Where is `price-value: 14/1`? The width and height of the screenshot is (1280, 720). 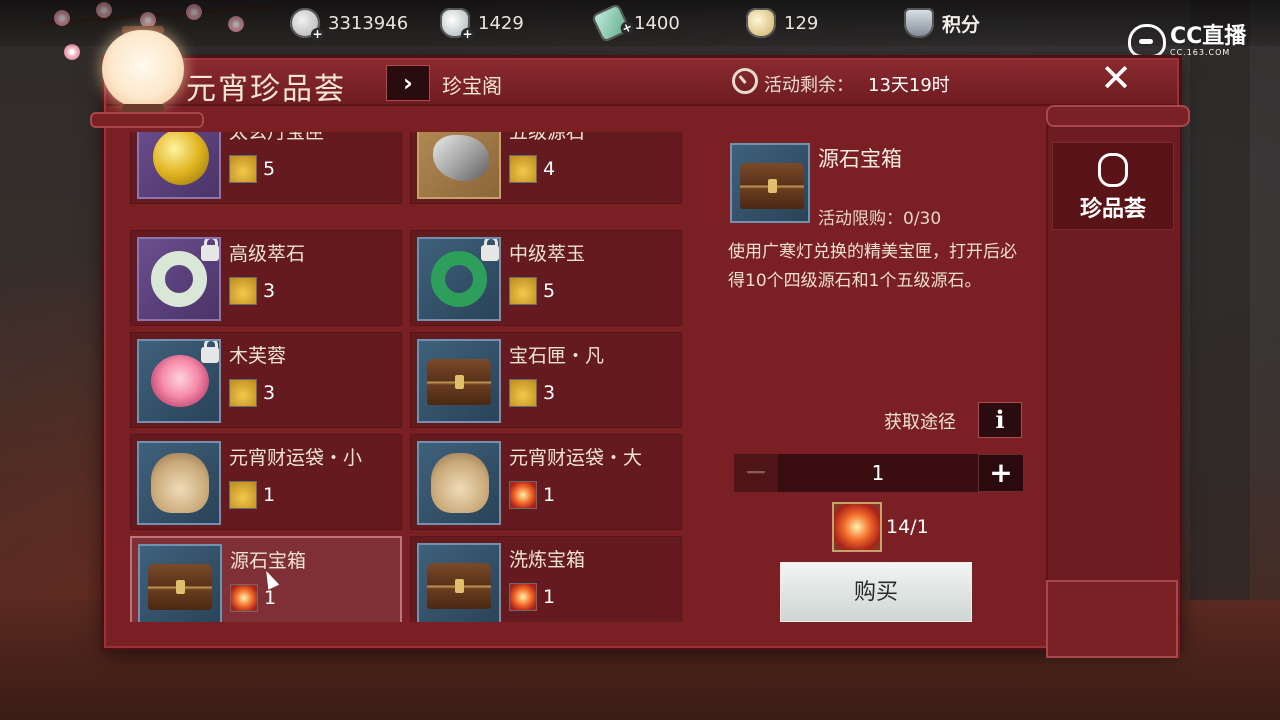 price-value: 14/1 is located at coordinates (907, 527).